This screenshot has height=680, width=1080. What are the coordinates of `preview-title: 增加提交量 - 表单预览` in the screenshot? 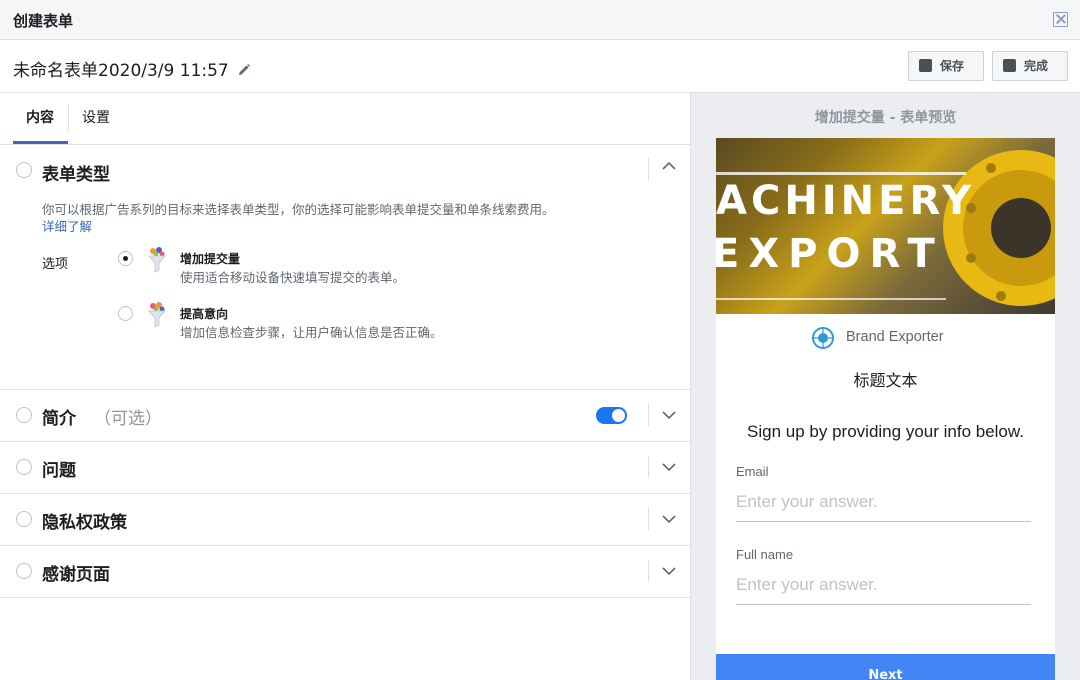 It's located at (885, 118).